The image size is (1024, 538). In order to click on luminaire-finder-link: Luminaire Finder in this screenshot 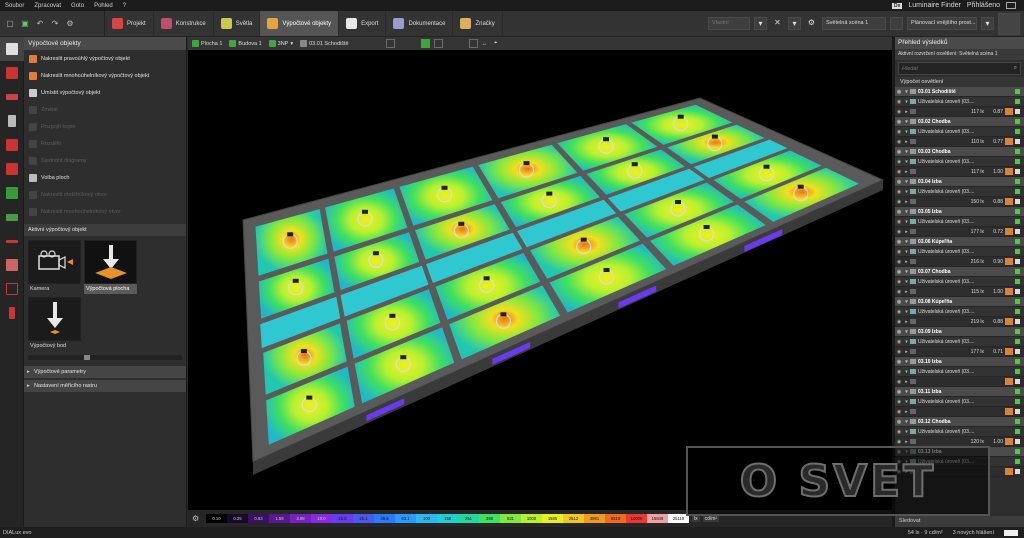, I will do `click(934, 5)`.